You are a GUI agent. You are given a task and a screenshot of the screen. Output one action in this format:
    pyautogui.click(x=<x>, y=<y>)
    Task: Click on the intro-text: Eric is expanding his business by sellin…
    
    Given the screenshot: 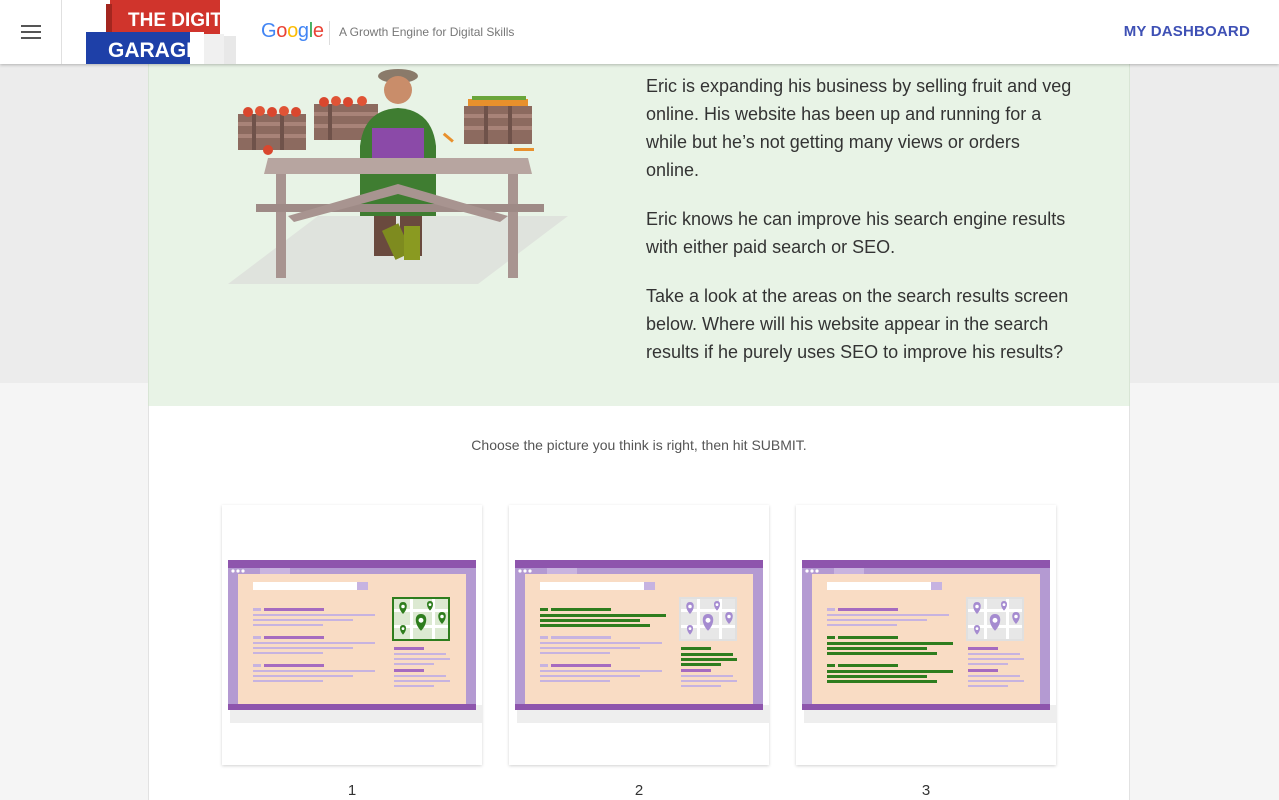 What is the action you would take?
    pyautogui.click(x=861, y=229)
    